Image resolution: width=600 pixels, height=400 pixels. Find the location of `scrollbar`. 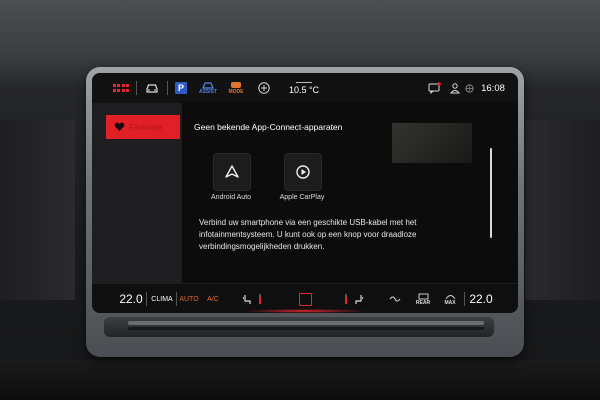

scrollbar is located at coordinates (491, 193).